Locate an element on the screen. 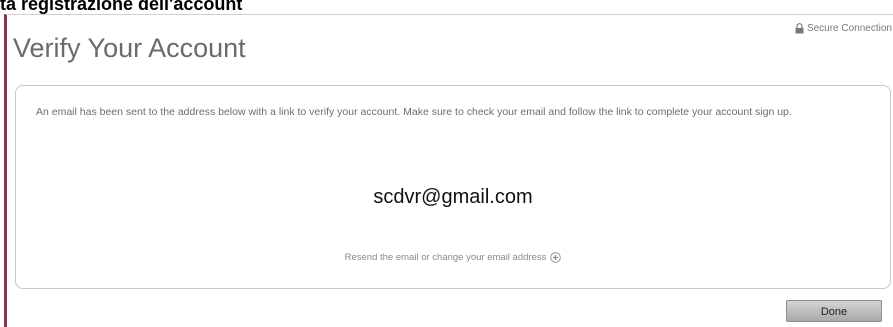 This screenshot has height=327, width=893. secure-connection-label: Secure Connection is located at coordinates (849, 28).